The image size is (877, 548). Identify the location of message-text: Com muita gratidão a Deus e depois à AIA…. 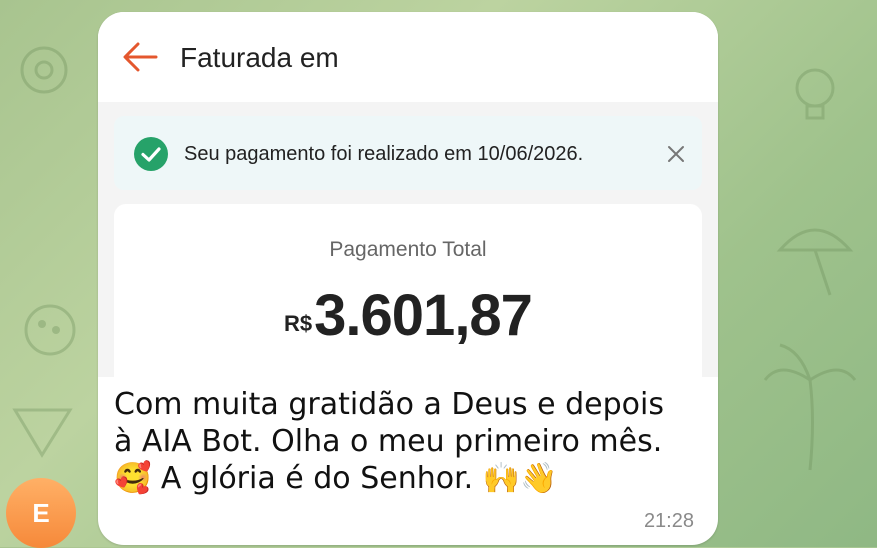
(409, 441).